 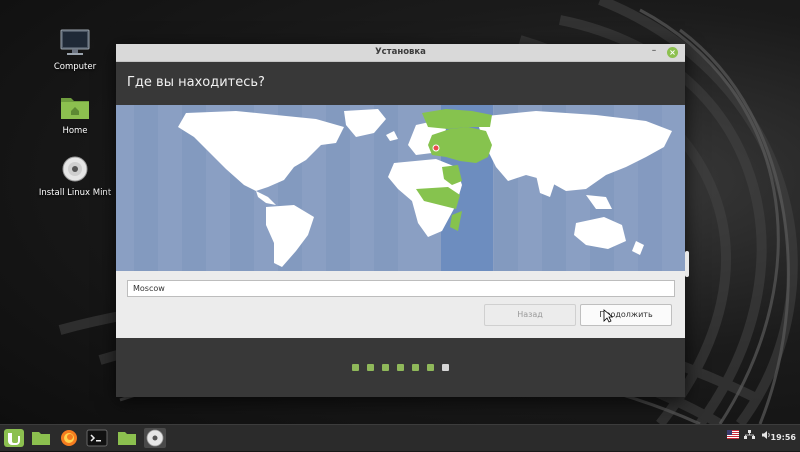 I want to click on us-flag-icon, so click(x=733, y=435).